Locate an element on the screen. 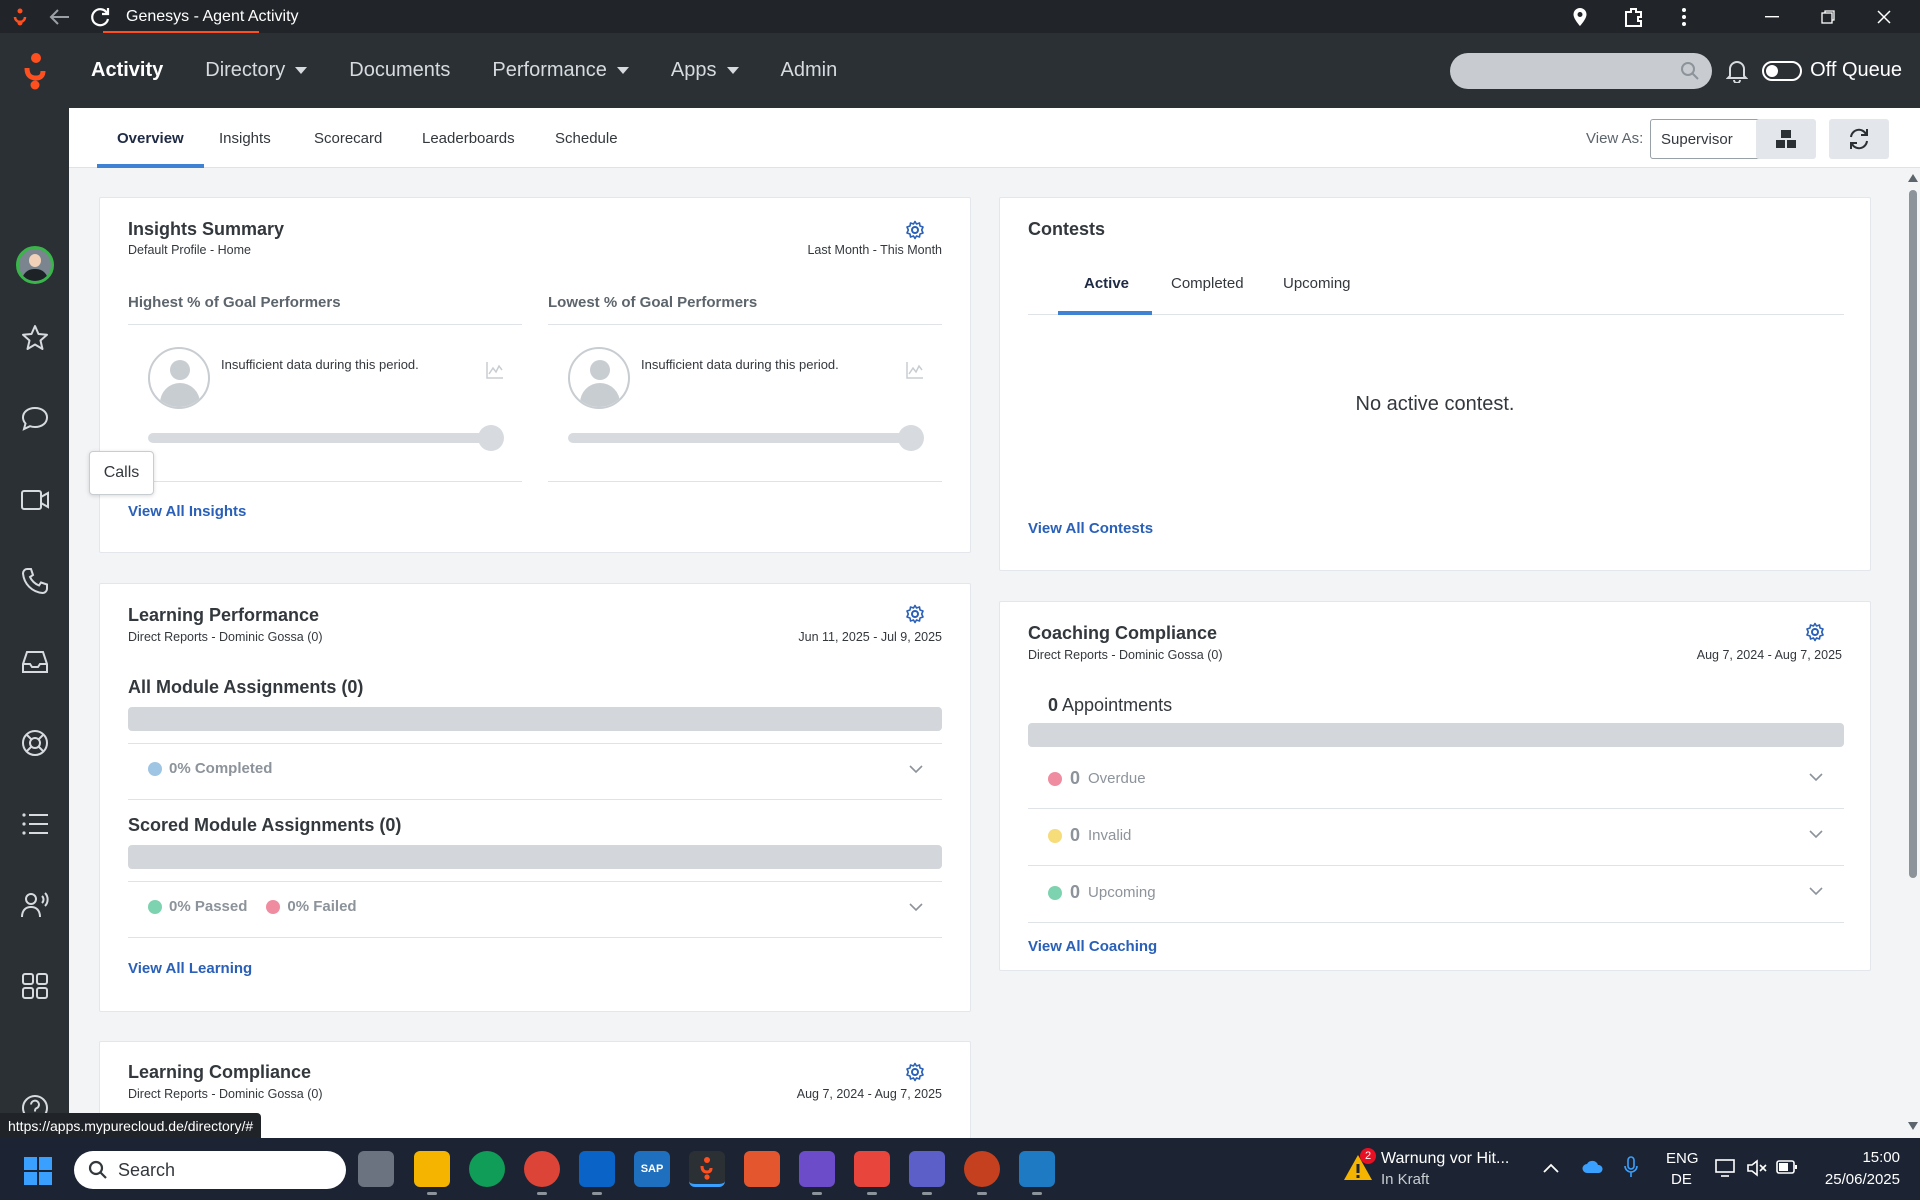  file-explorer-icon is located at coordinates (432, 1173).